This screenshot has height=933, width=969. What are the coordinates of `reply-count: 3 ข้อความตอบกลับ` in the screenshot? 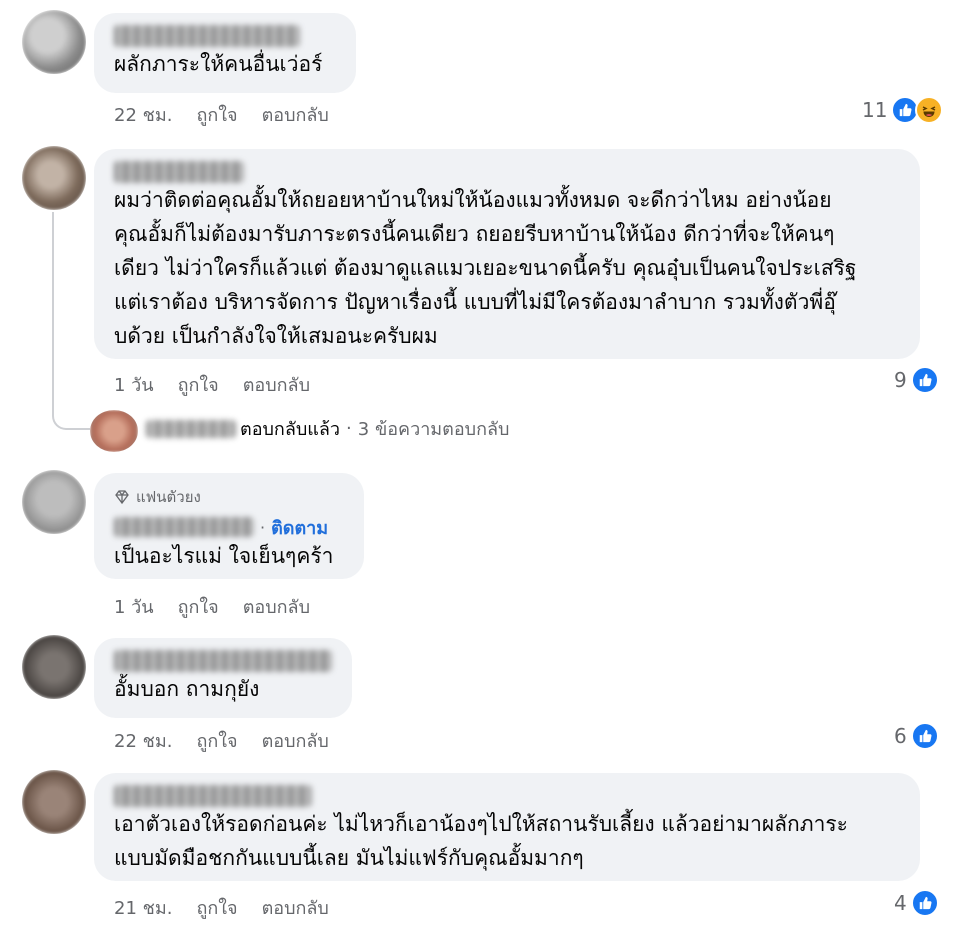 It's located at (433, 429).